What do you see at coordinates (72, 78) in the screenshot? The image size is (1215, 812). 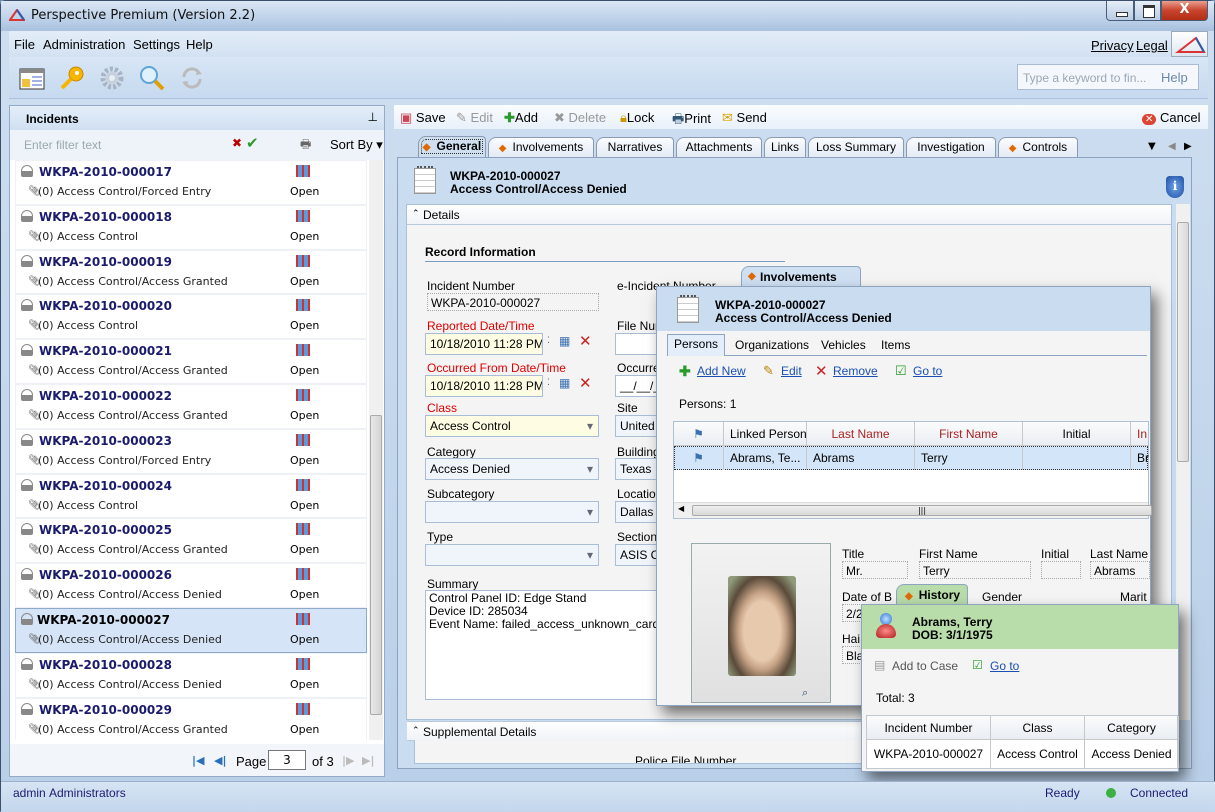 I see `key-icon` at bounding box center [72, 78].